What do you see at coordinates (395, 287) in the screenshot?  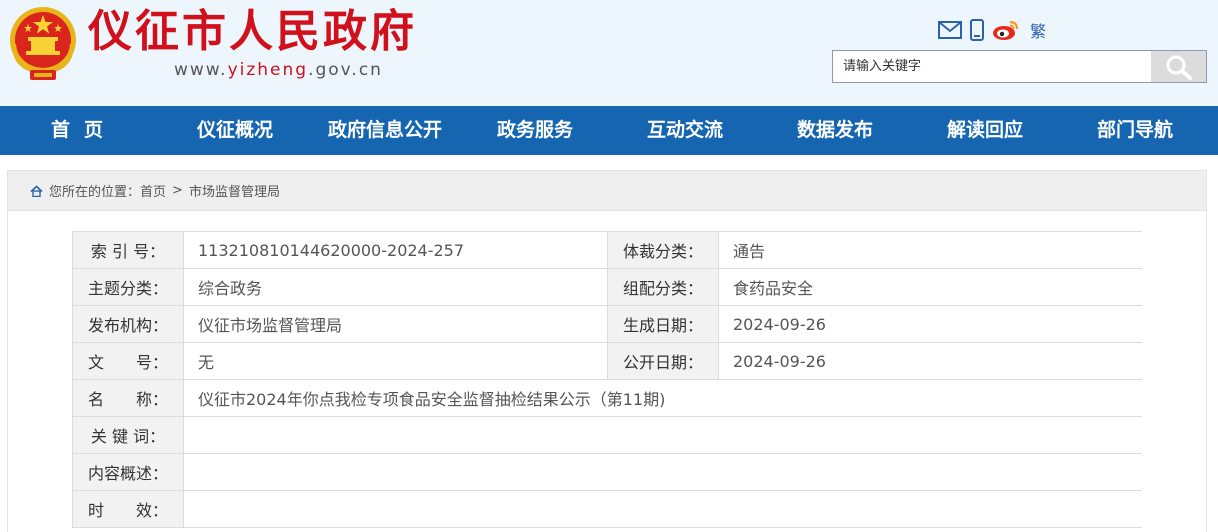 I see `topic-value: 综合政务` at bounding box center [395, 287].